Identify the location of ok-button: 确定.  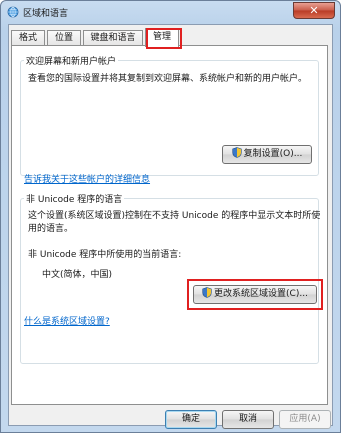
(191, 419).